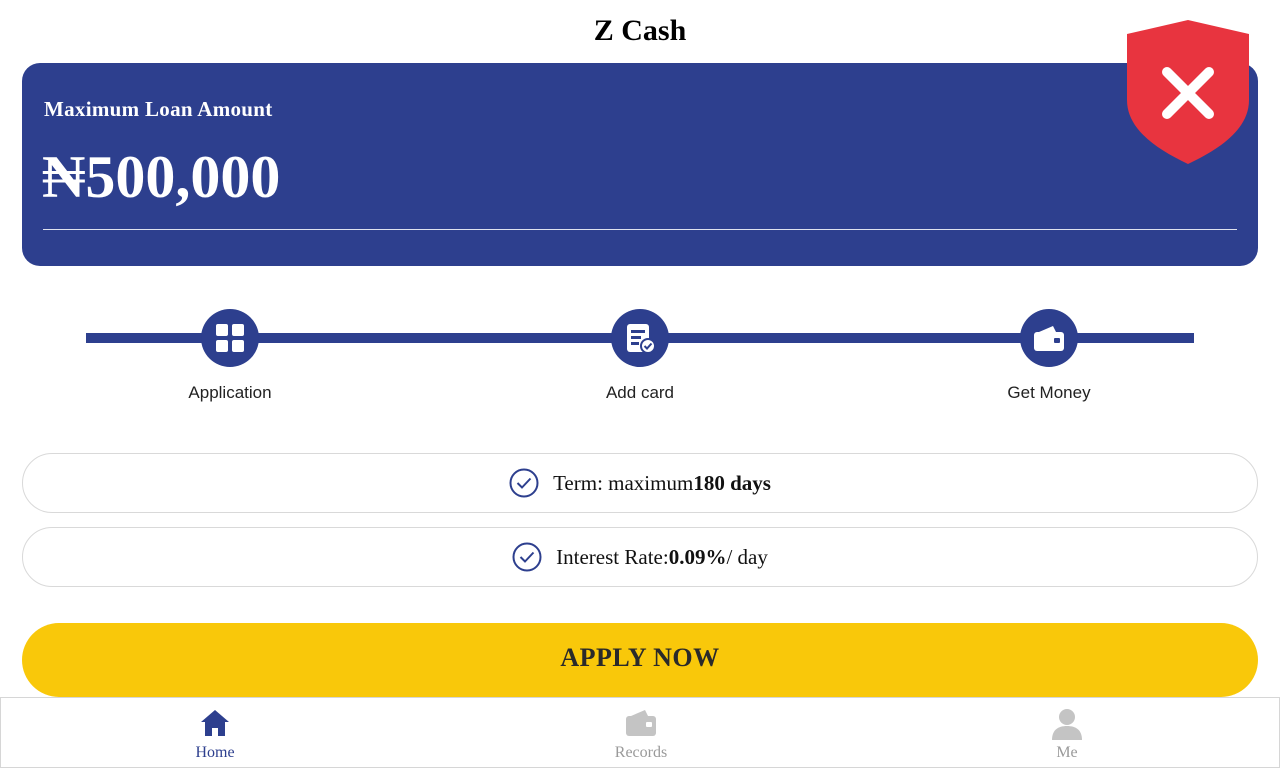 Image resolution: width=1280 pixels, height=768 pixels. What do you see at coordinates (640, 660) in the screenshot?
I see `apply-now-button: APPLY NOW` at bounding box center [640, 660].